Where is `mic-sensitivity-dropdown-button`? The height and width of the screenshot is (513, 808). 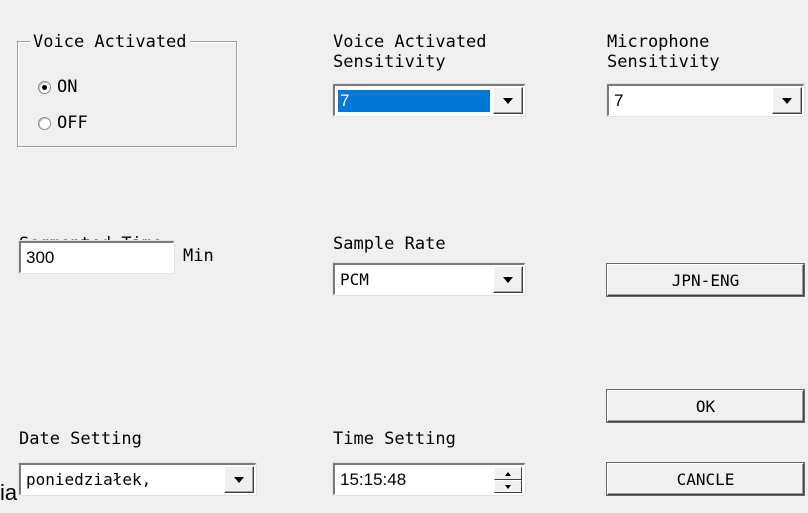
mic-sensitivity-dropdown-button is located at coordinates (787, 100).